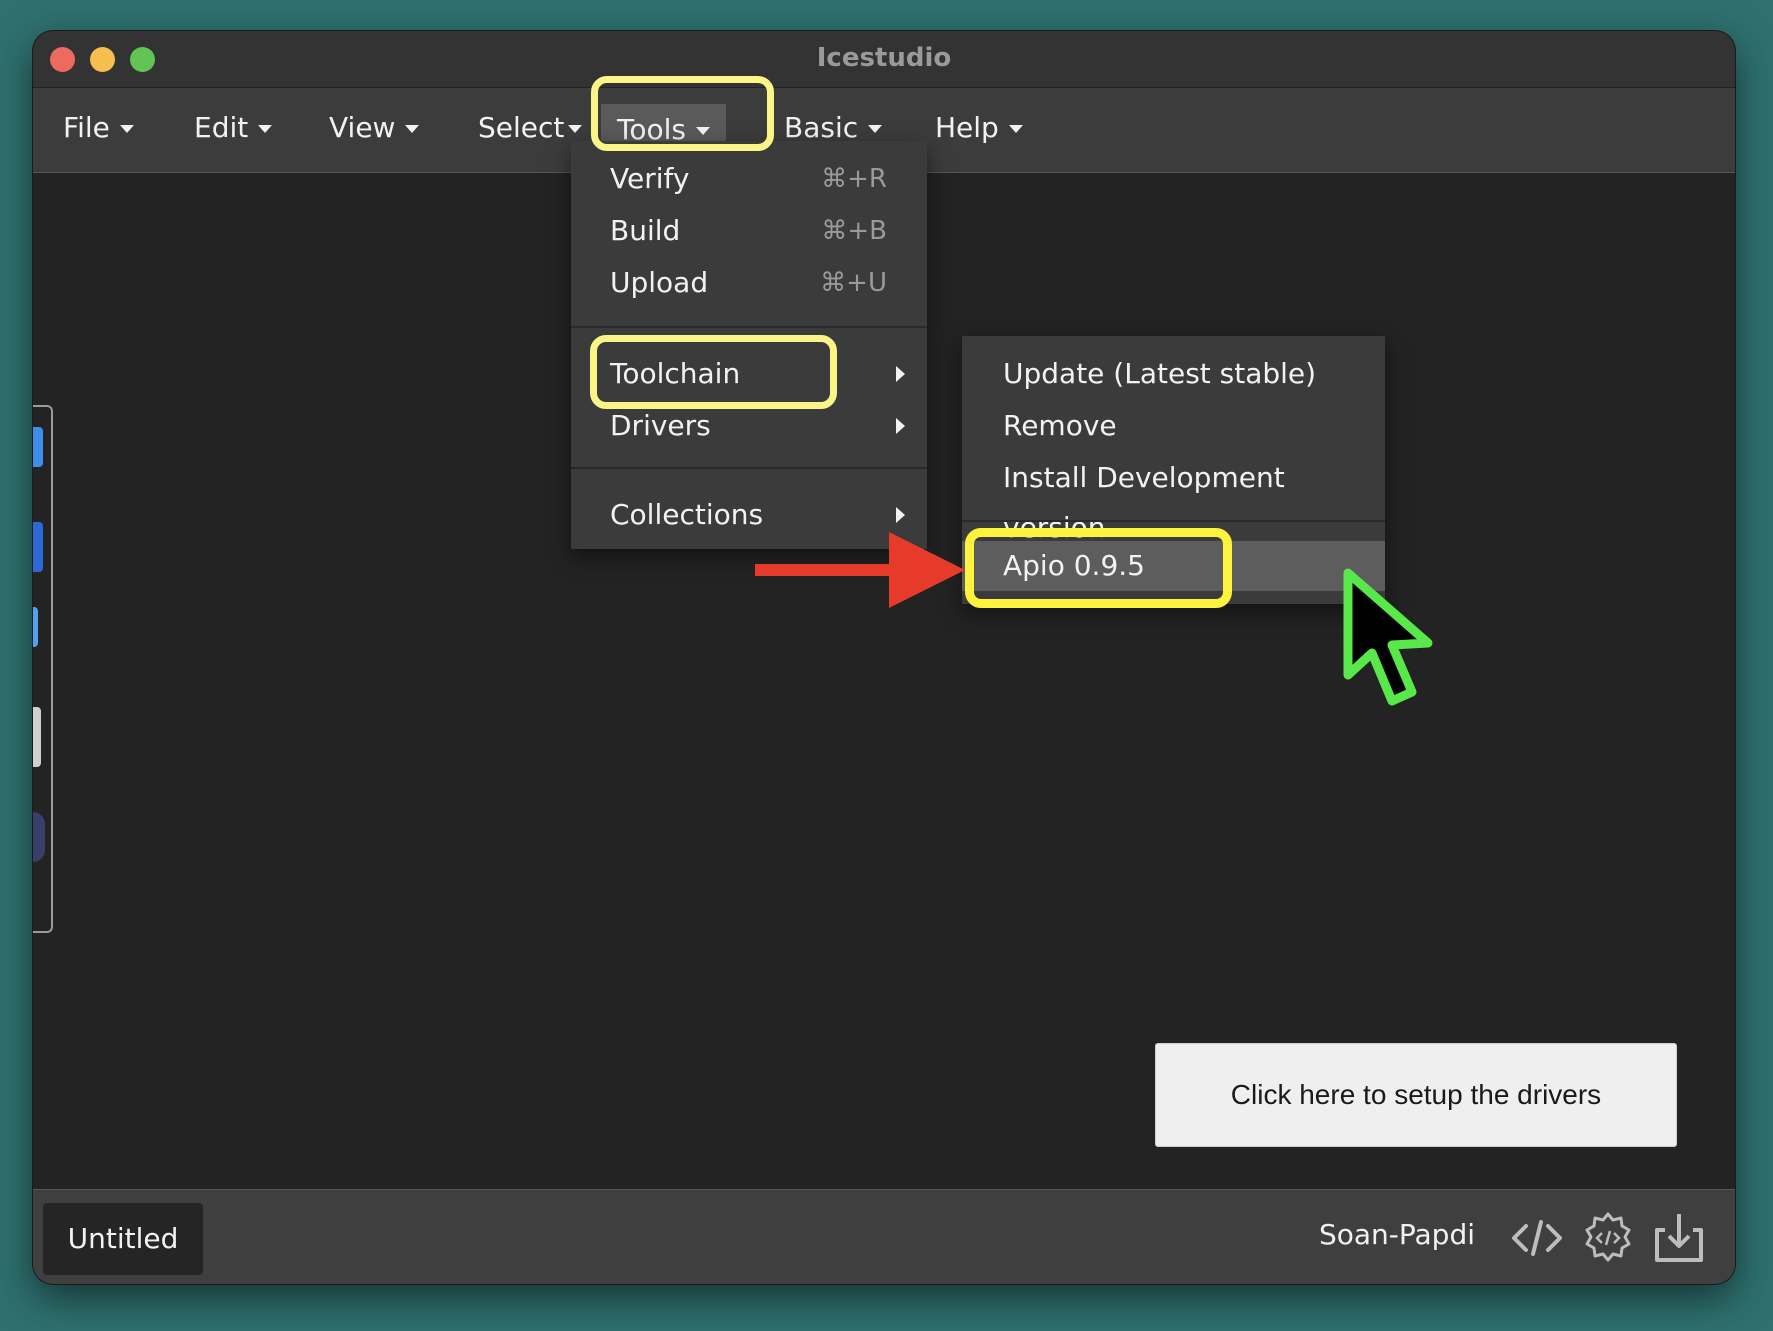 The width and height of the screenshot is (1773, 1331). I want to click on menu-basic-label: Basic, so click(821, 127).